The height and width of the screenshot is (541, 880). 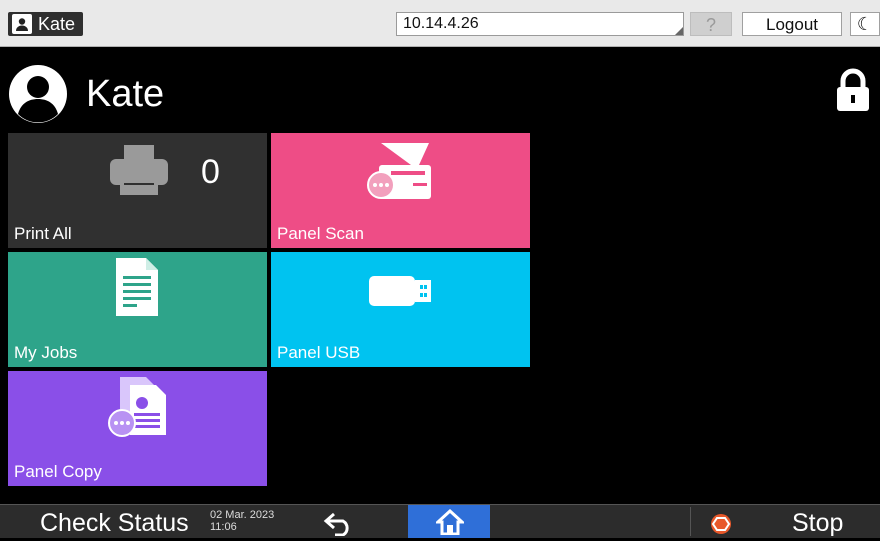 I want to click on home-icon, so click(x=450, y=522).